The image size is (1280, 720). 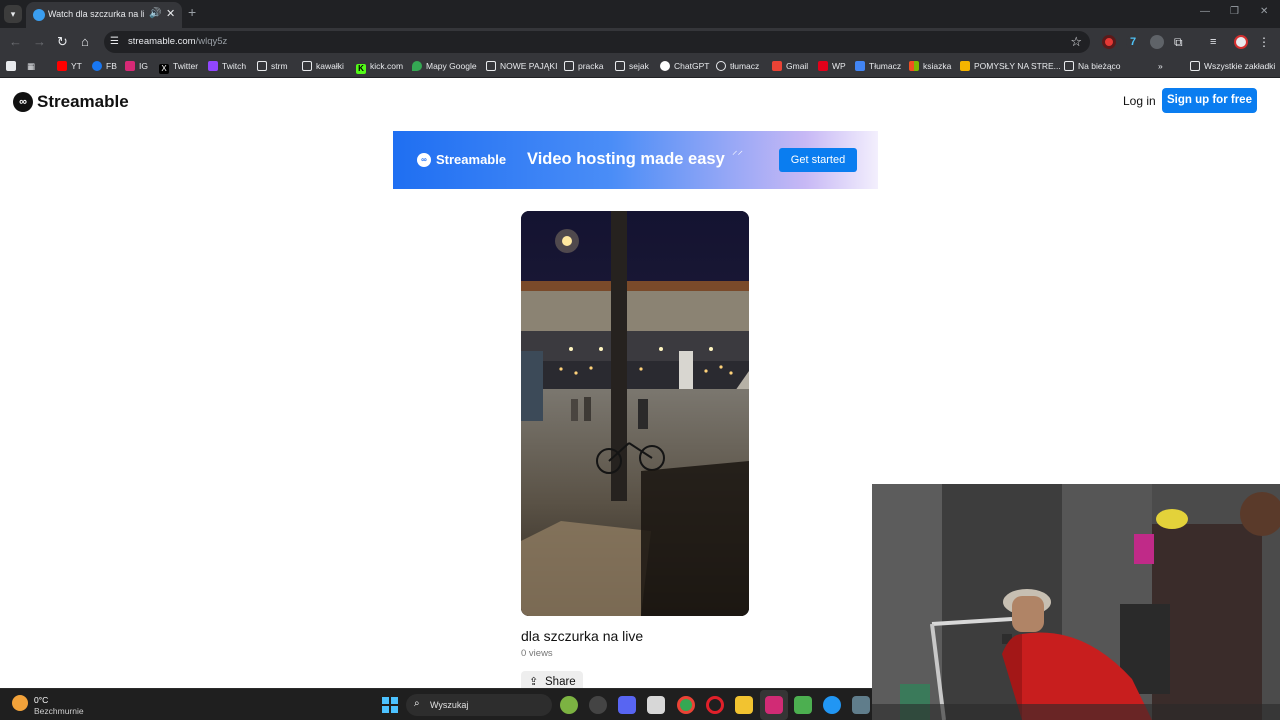 What do you see at coordinates (20, 703) in the screenshot?
I see `weather-moon-icon` at bounding box center [20, 703].